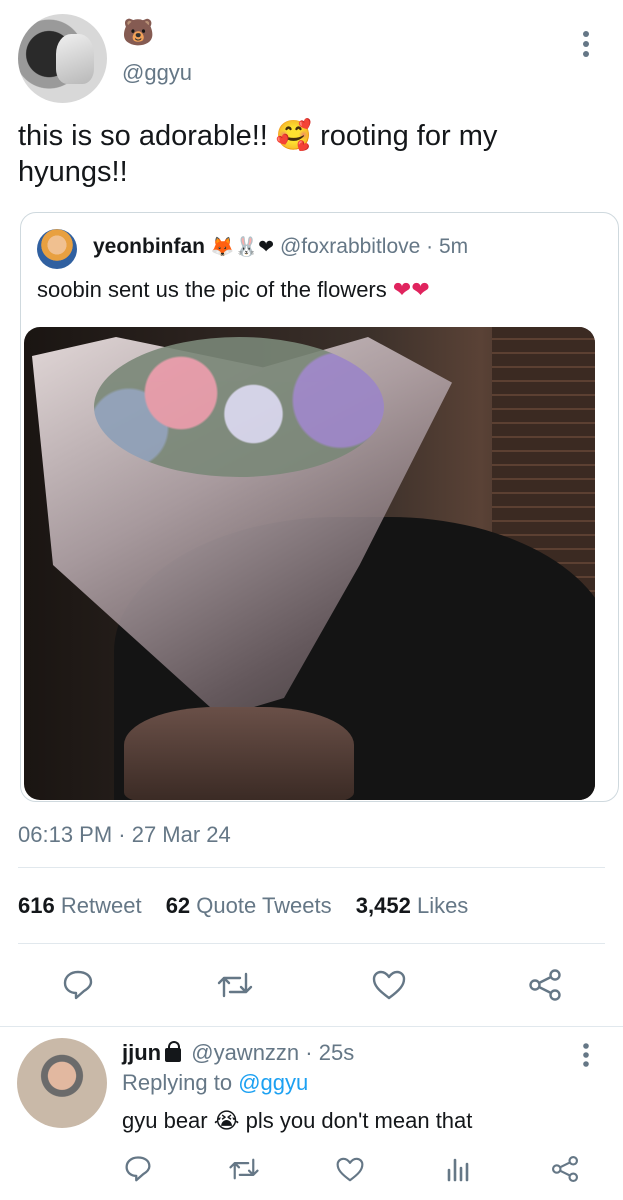 The width and height of the screenshot is (623, 1200). I want to click on reply-text-end: pls you don't mean that, so click(359, 1120).